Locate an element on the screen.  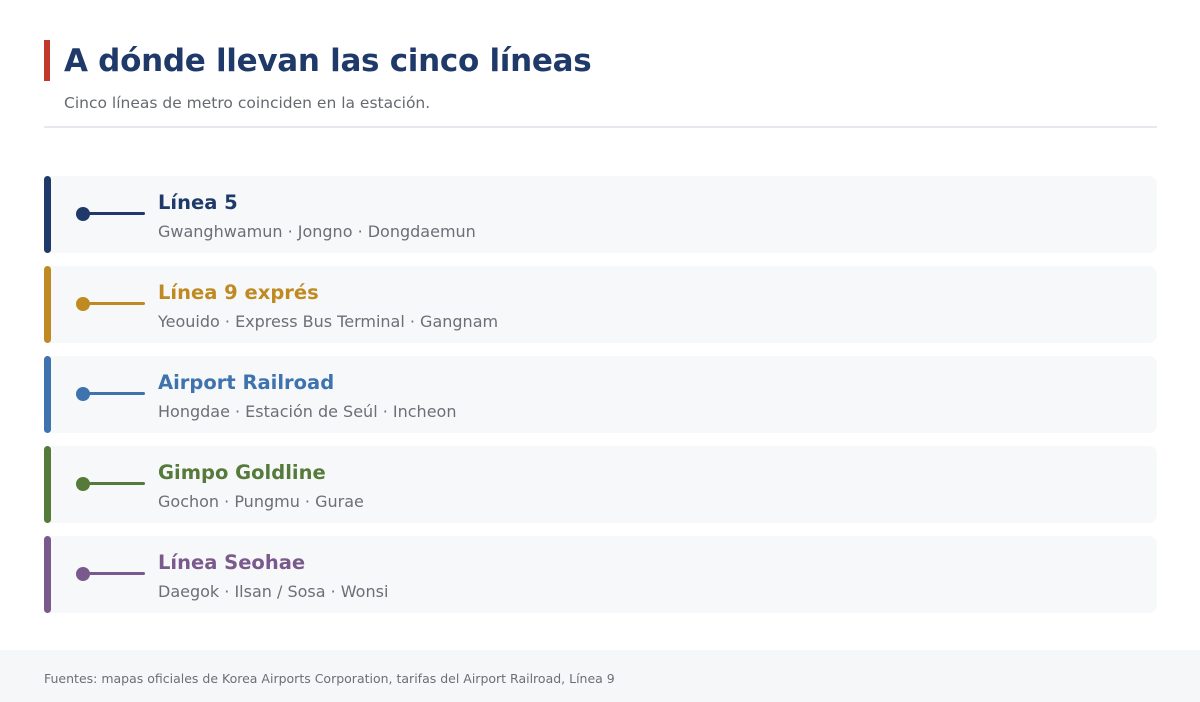
line-stops: Hongdae · Estación de Seúl · Incheon is located at coordinates (307, 411).